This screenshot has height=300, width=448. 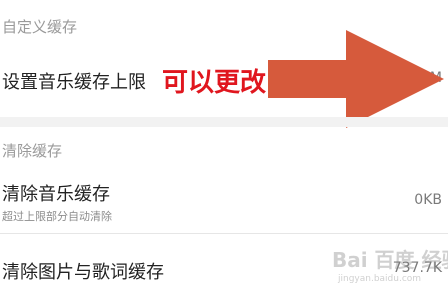 I want to click on clear-music-cache-subtitle: 超过上限部分自动清除, so click(x=57, y=216).